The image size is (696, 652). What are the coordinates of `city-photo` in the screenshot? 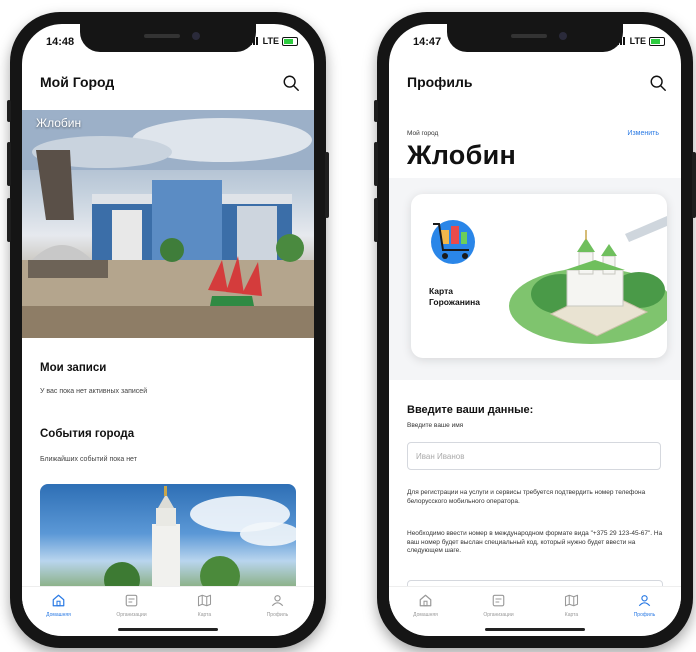 It's located at (168, 224).